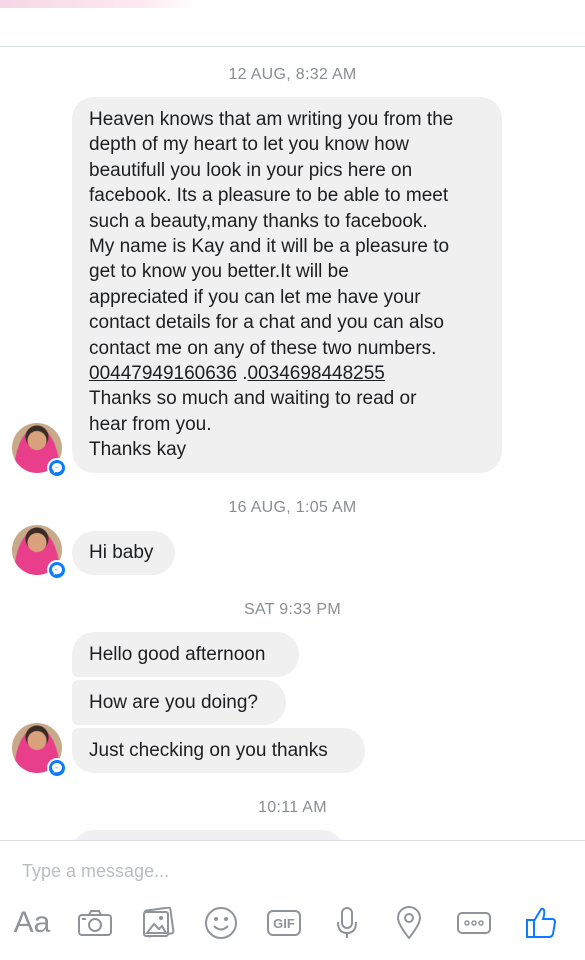  I want to click on gif-icon: GIF, so click(284, 923).